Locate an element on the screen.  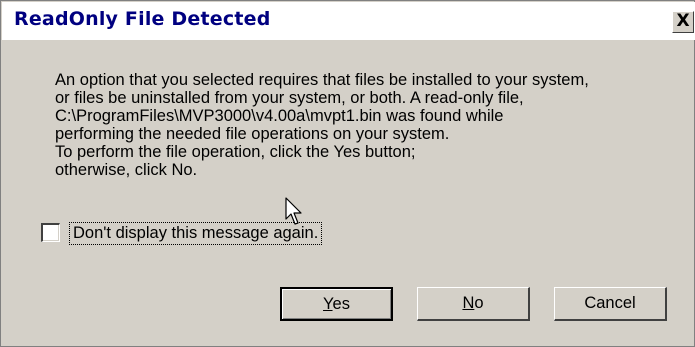
close-icon: X is located at coordinates (683, 21).